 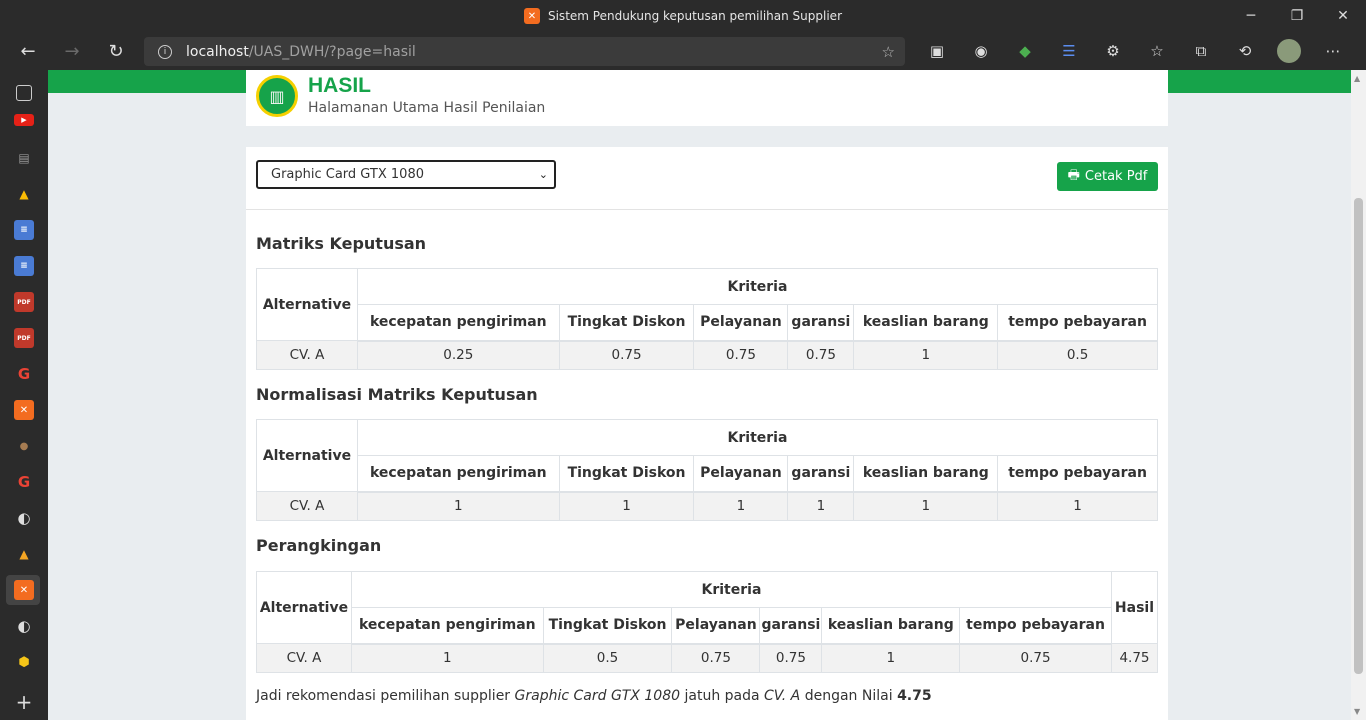 What do you see at coordinates (1201, 51) in the screenshot?
I see `collections-icon: ⧉` at bounding box center [1201, 51].